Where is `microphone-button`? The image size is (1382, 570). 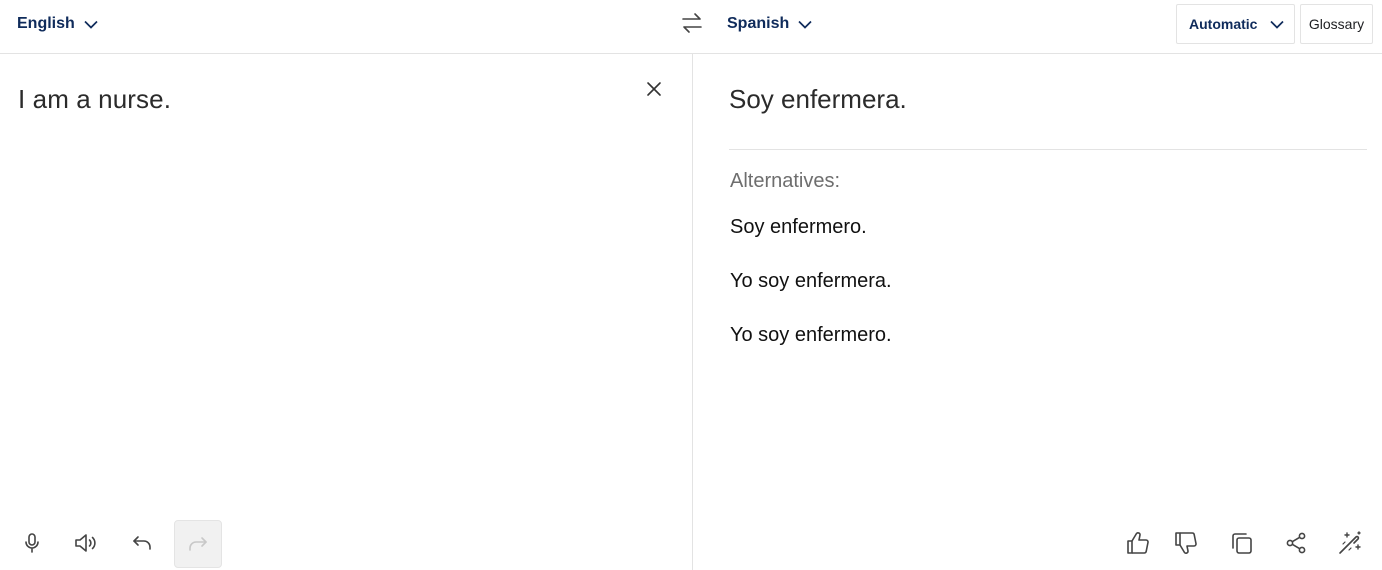
microphone-button is located at coordinates (32, 543).